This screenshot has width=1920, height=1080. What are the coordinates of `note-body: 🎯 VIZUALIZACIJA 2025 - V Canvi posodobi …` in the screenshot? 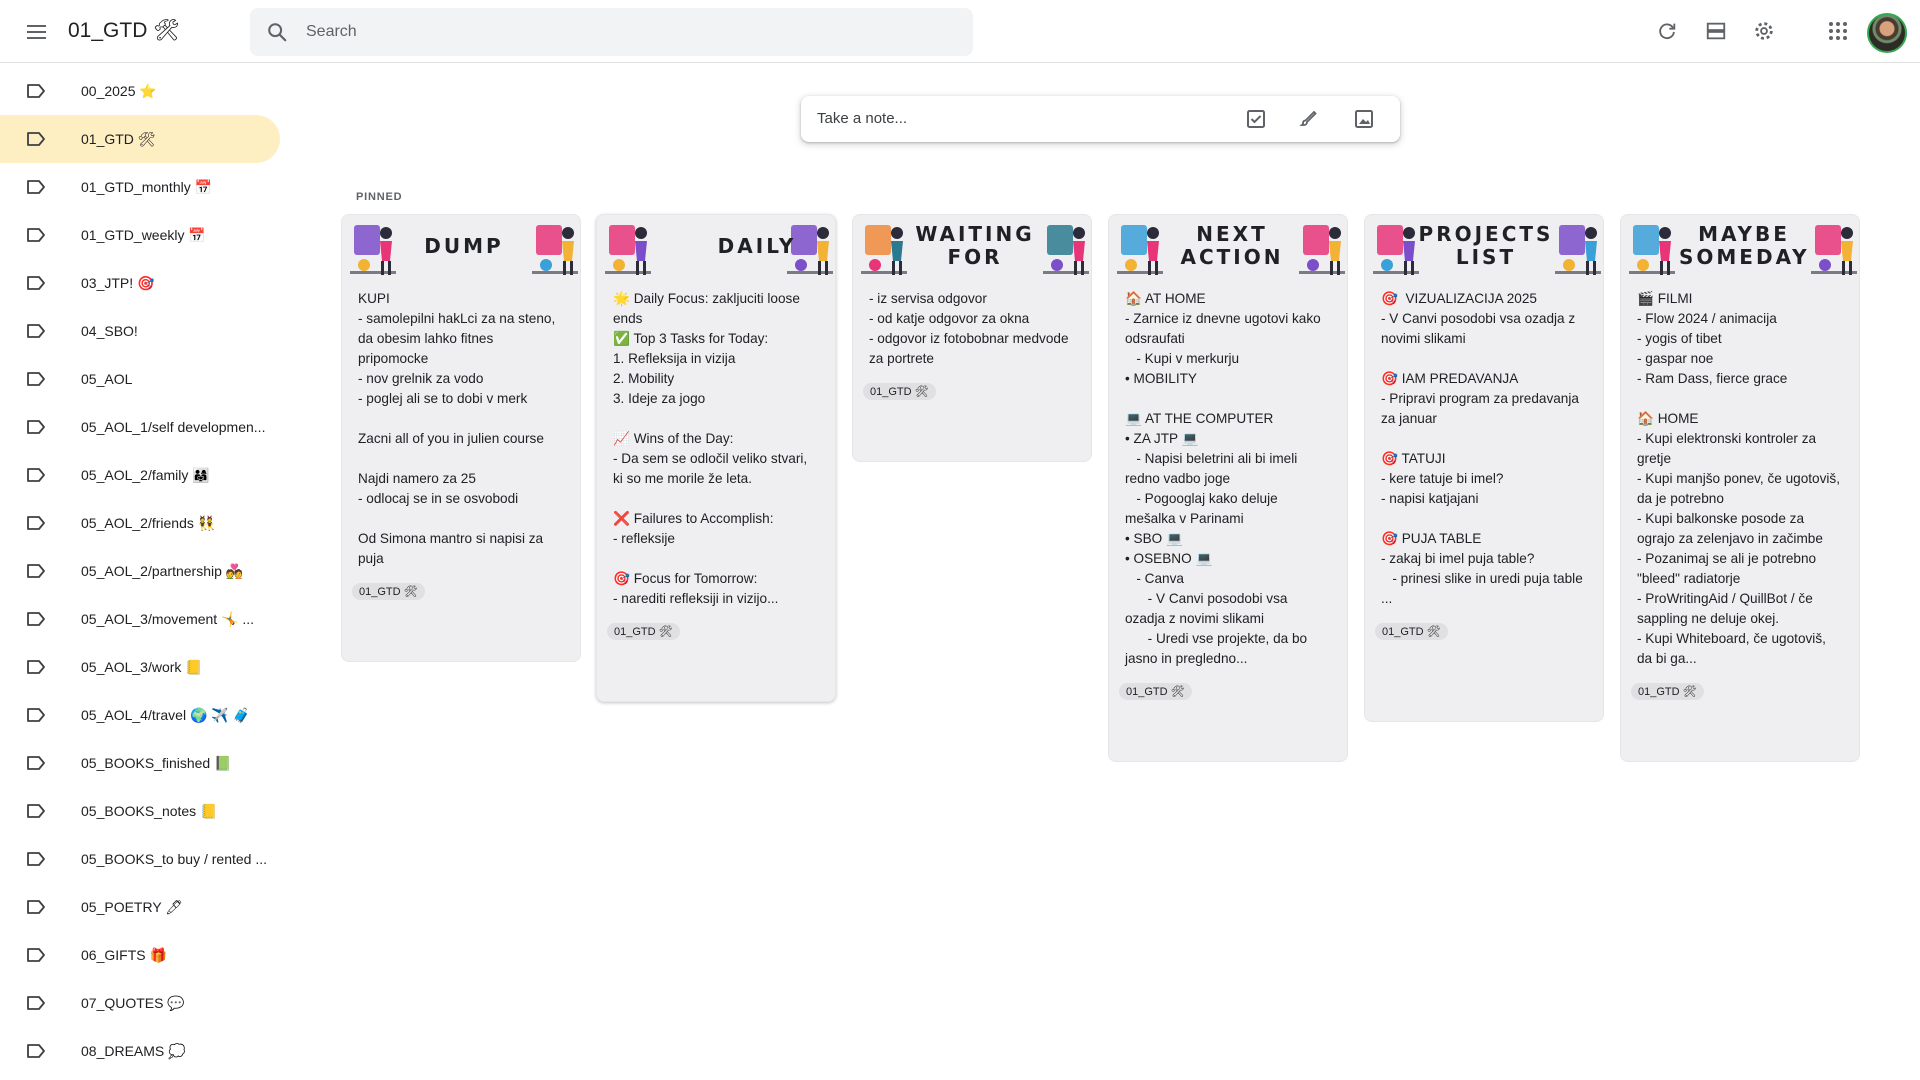 It's located at (1482, 448).